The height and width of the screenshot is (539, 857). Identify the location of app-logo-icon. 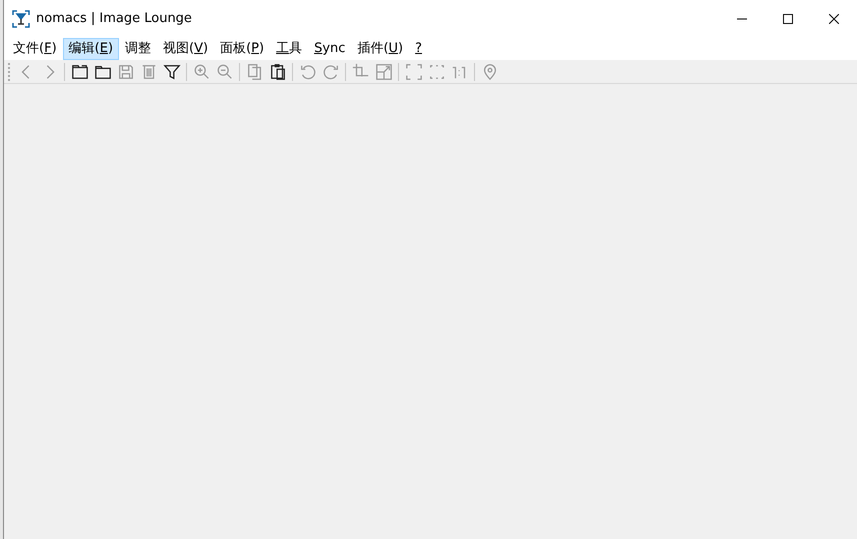
(21, 19).